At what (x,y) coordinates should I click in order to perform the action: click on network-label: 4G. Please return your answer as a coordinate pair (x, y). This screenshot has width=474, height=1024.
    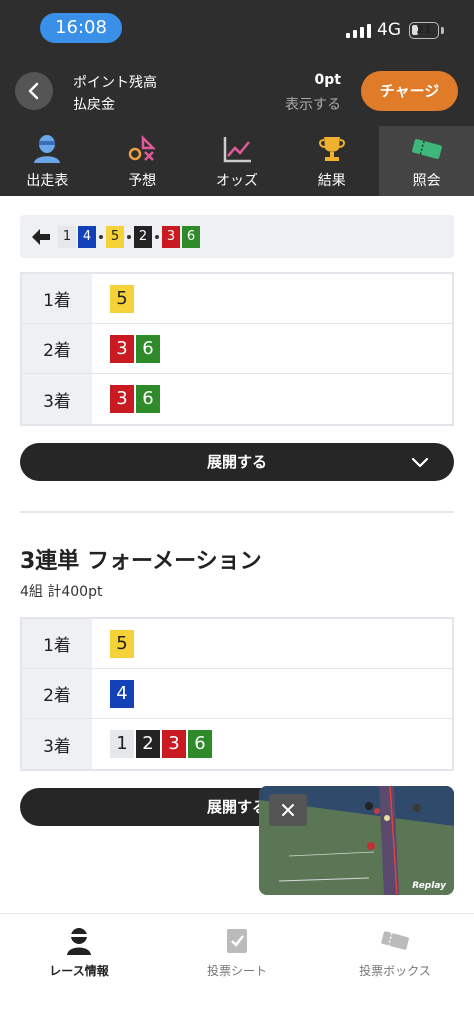
    Looking at the image, I should click on (389, 30).